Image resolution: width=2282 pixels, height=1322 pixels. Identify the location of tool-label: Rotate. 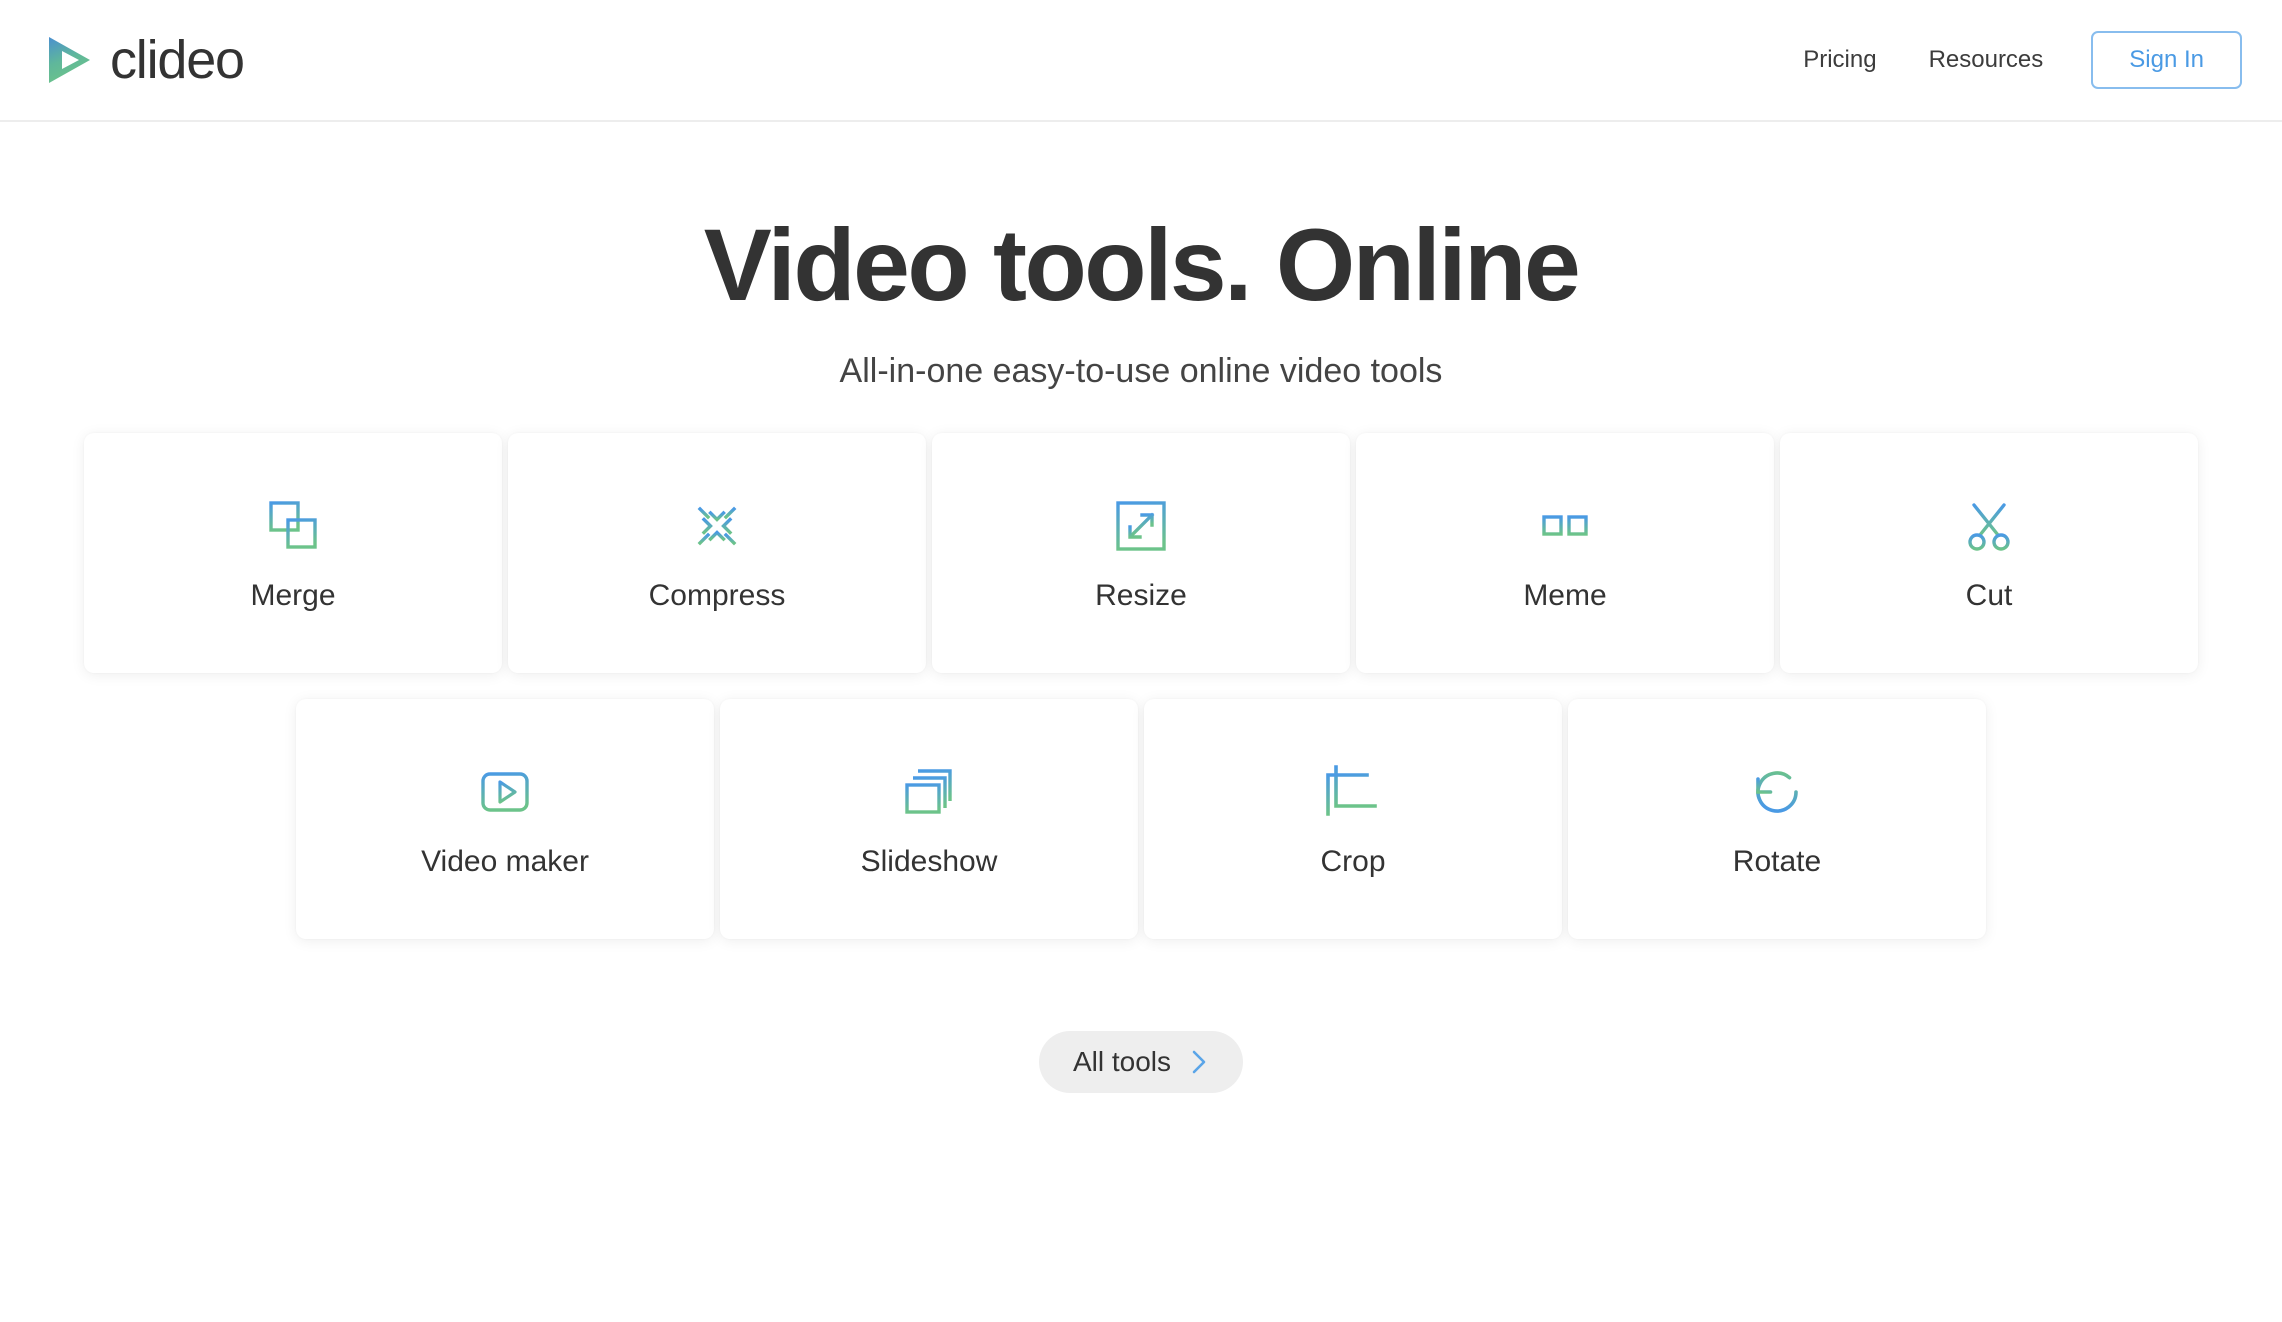
(1777, 862).